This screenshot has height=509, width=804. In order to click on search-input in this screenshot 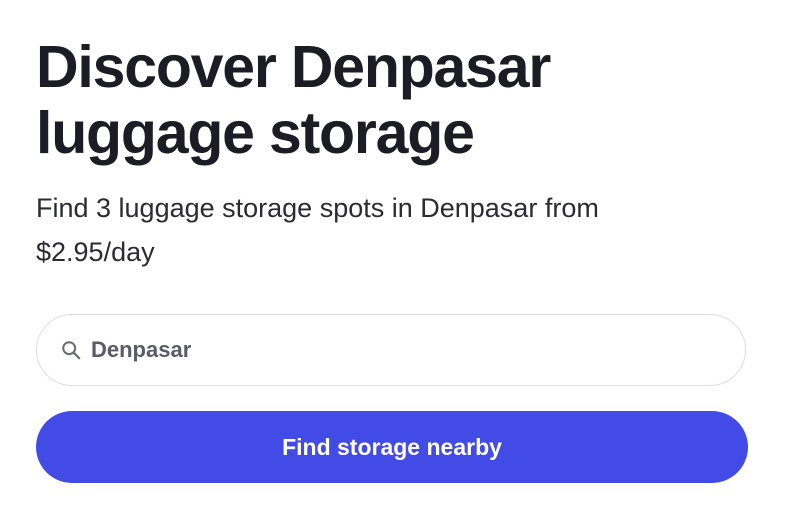, I will do `click(391, 350)`.